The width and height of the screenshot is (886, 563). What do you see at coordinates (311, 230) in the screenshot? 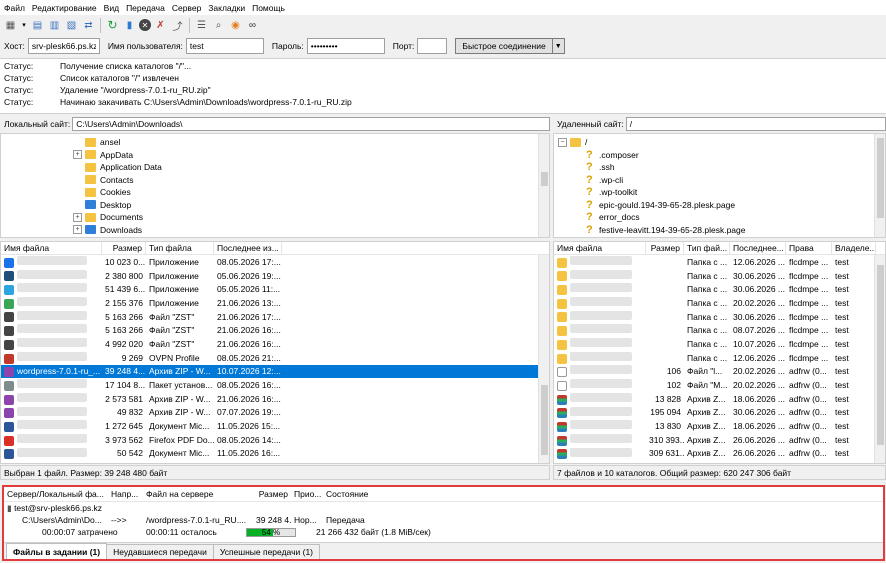
I see `local-tree-item: + Downloads` at bounding box center [311, 230].